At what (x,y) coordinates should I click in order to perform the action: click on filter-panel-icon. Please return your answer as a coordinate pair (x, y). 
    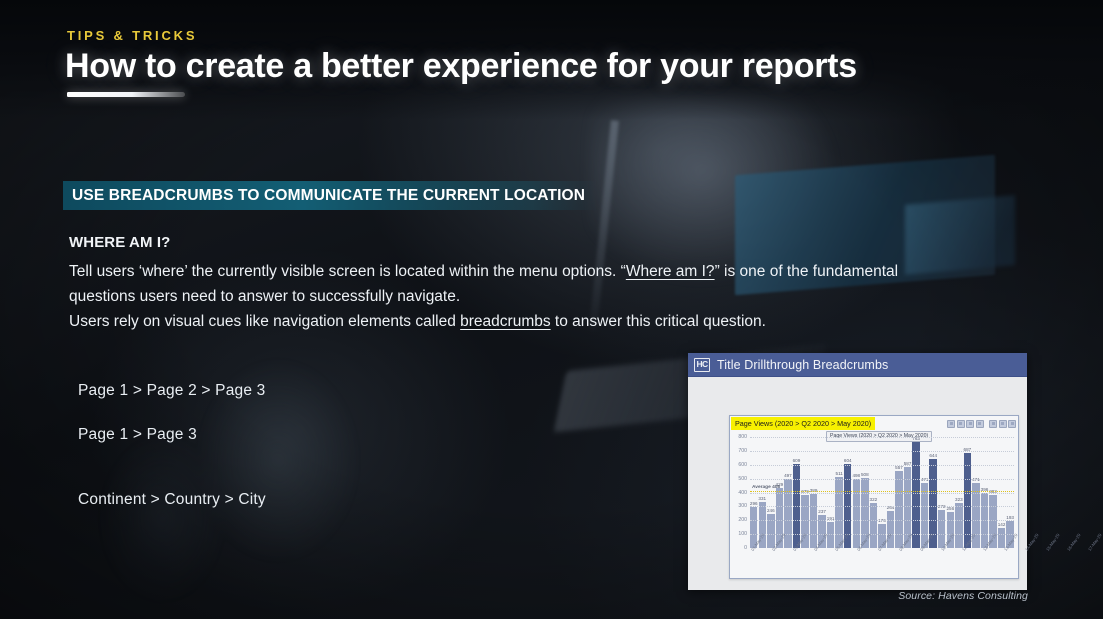
    Looking at the image, I should click on (1002, 423).